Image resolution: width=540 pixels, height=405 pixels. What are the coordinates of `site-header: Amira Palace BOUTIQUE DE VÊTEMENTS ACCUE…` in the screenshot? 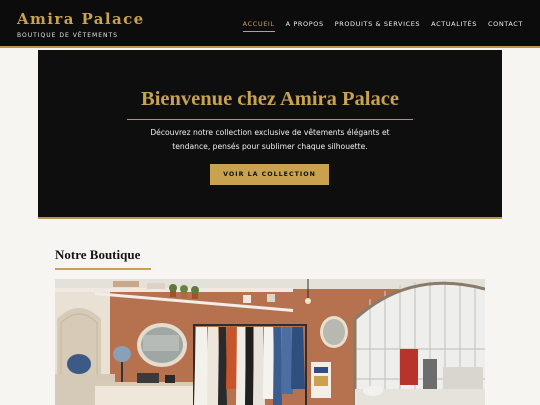 It's located at (270, 24).